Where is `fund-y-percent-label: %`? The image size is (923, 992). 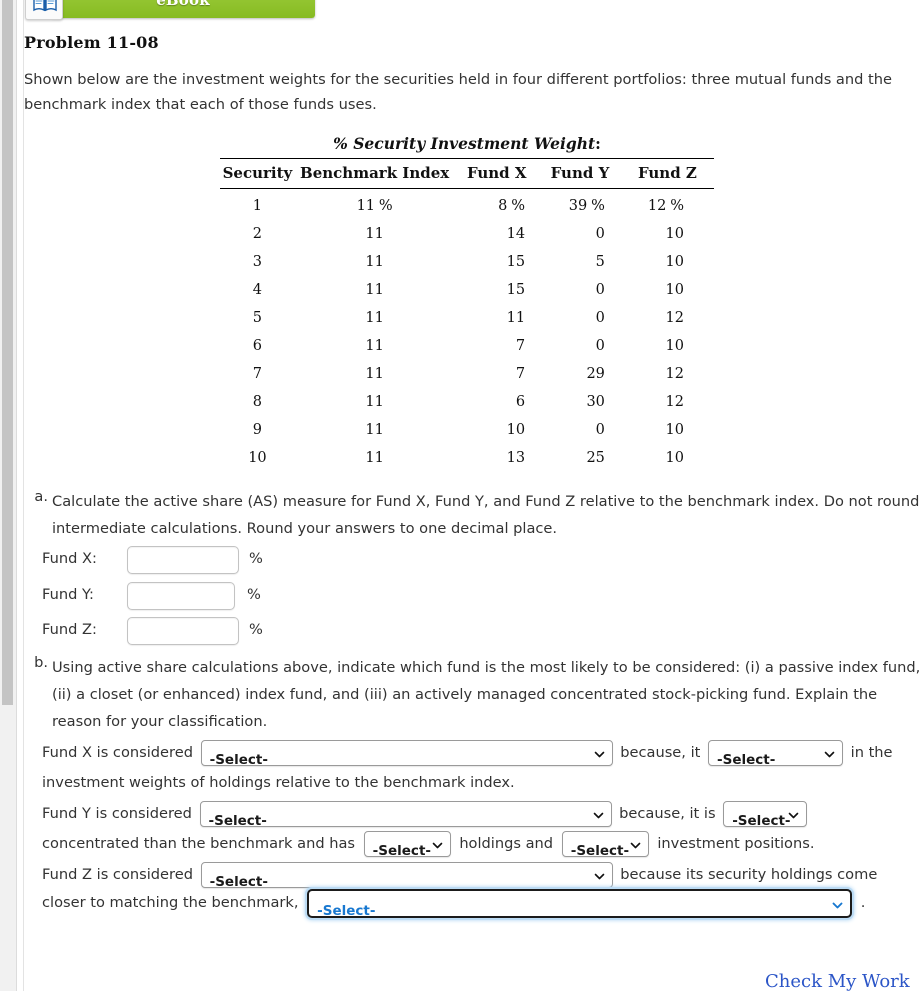 fund-y-percent-label: % is located at coordinates (254, 594).